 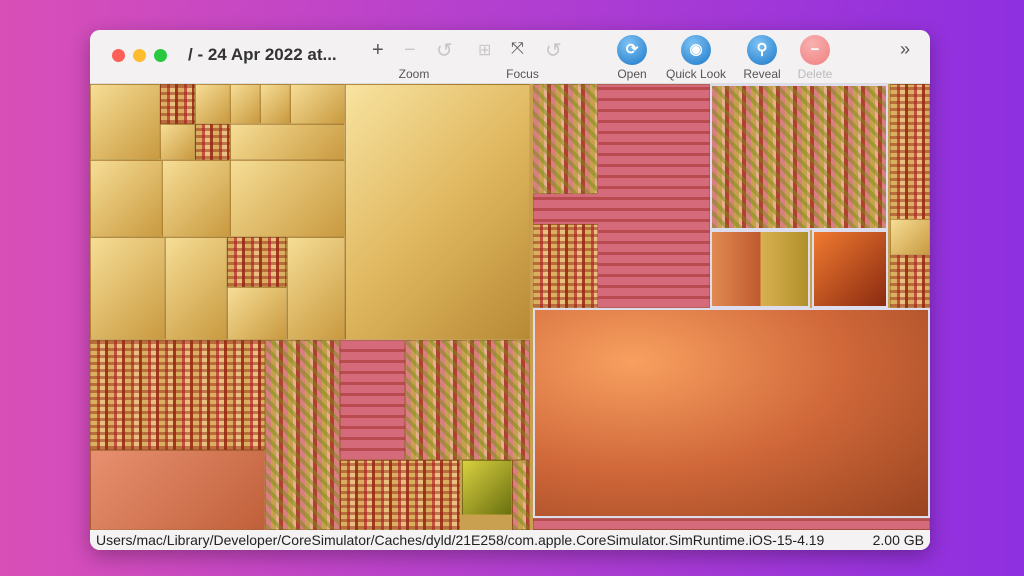 What do you see at coordinates (815, 50) in the screenshot?
I see `minus-icon: −` at bounding box center [815, 50].